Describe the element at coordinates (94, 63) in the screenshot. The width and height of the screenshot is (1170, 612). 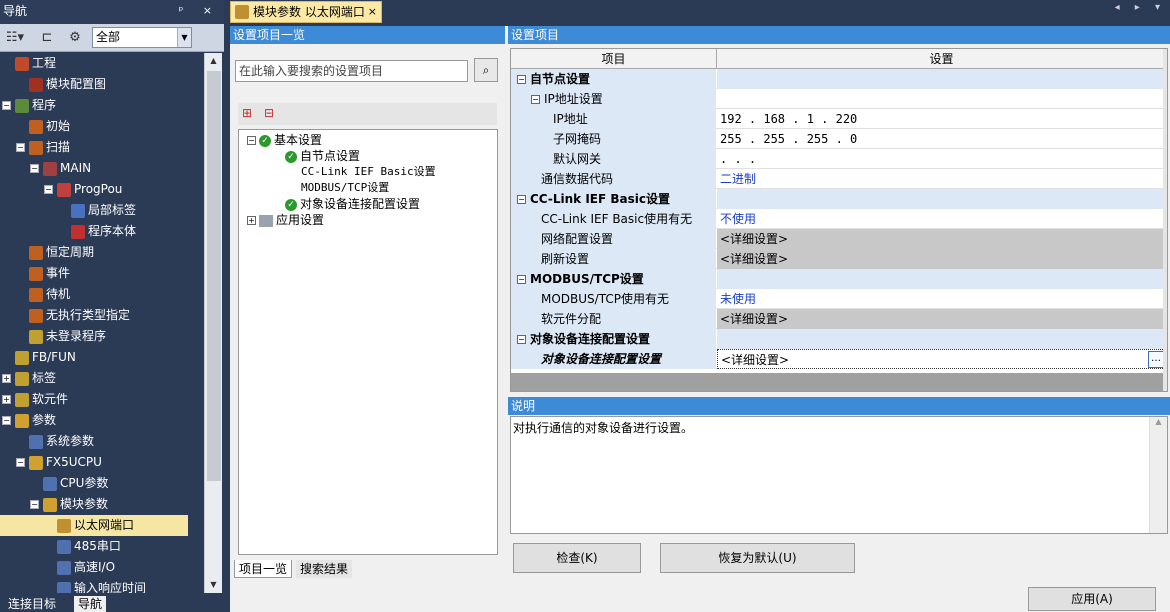
I see `nav-tree-item: 工程` at that location.